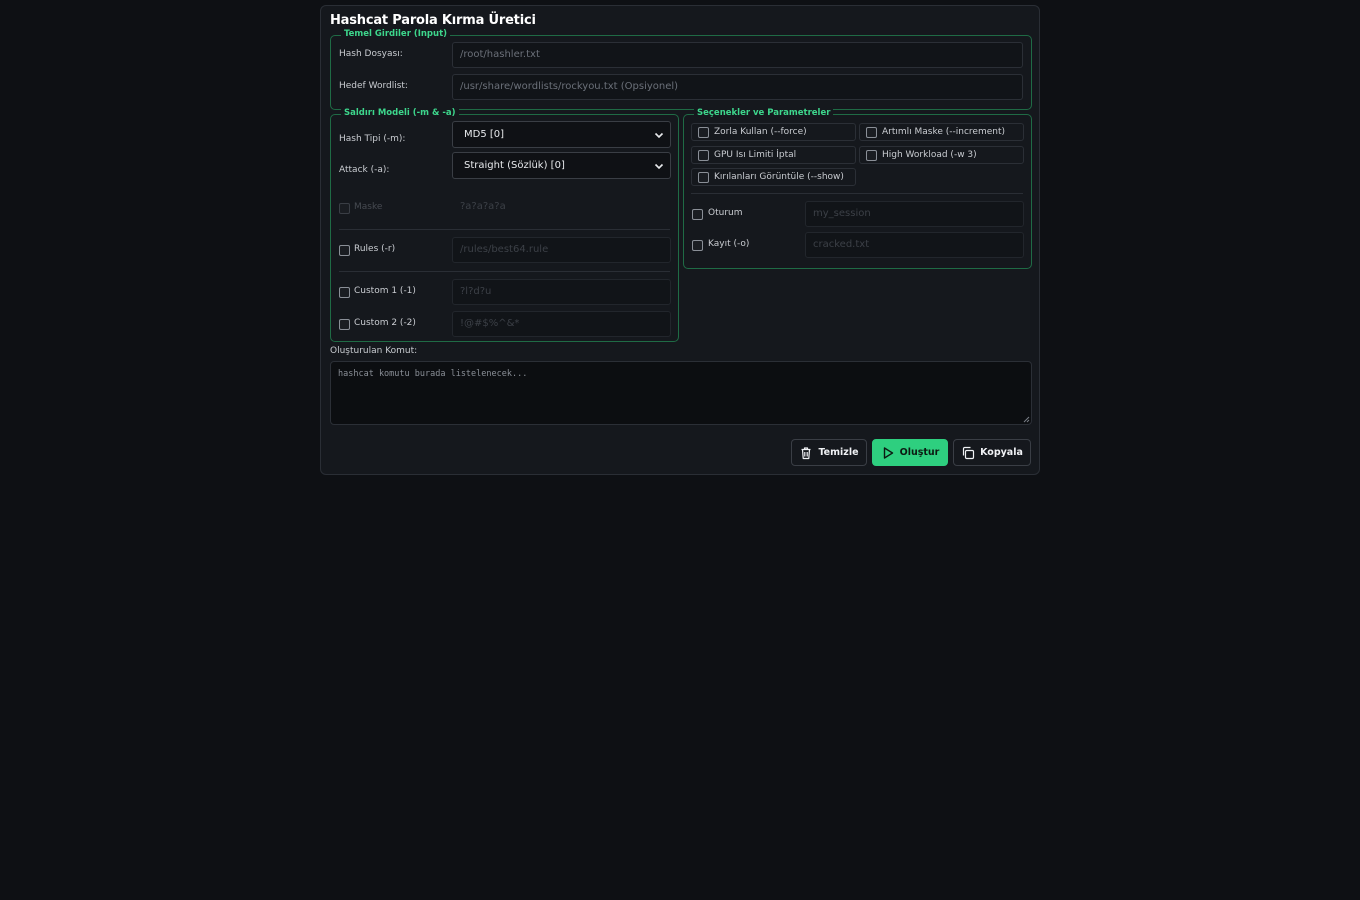  I want to click on command-label: Oluşturulan Komut:, so click(374, 351).